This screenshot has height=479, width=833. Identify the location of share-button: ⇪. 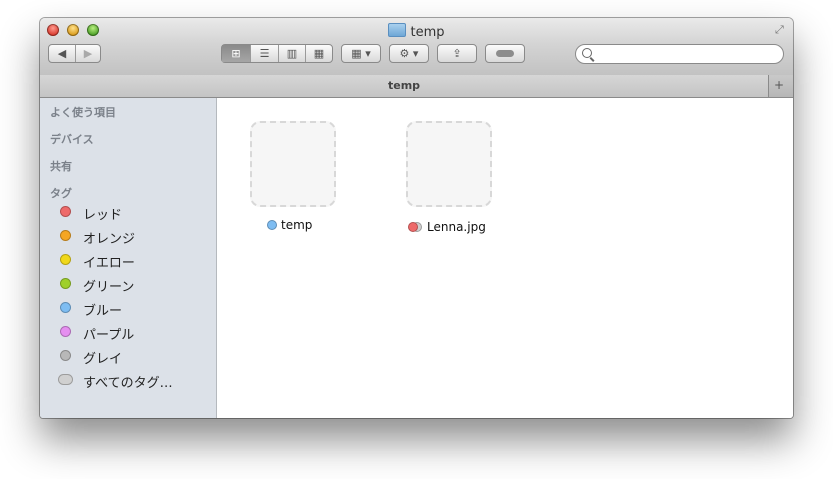
(457, 53).